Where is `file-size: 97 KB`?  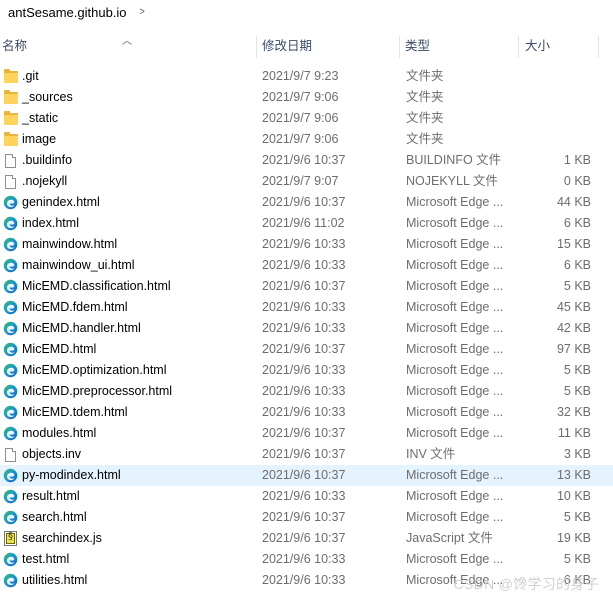 file-size: 97 KB is located at coordinates (573, 349).